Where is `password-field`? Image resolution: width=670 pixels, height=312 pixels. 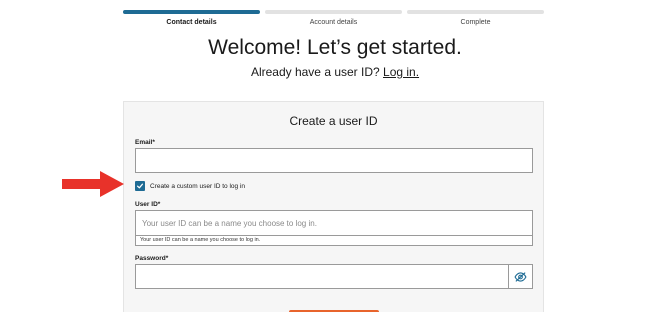 password-field is located at coordinates (322, 276).